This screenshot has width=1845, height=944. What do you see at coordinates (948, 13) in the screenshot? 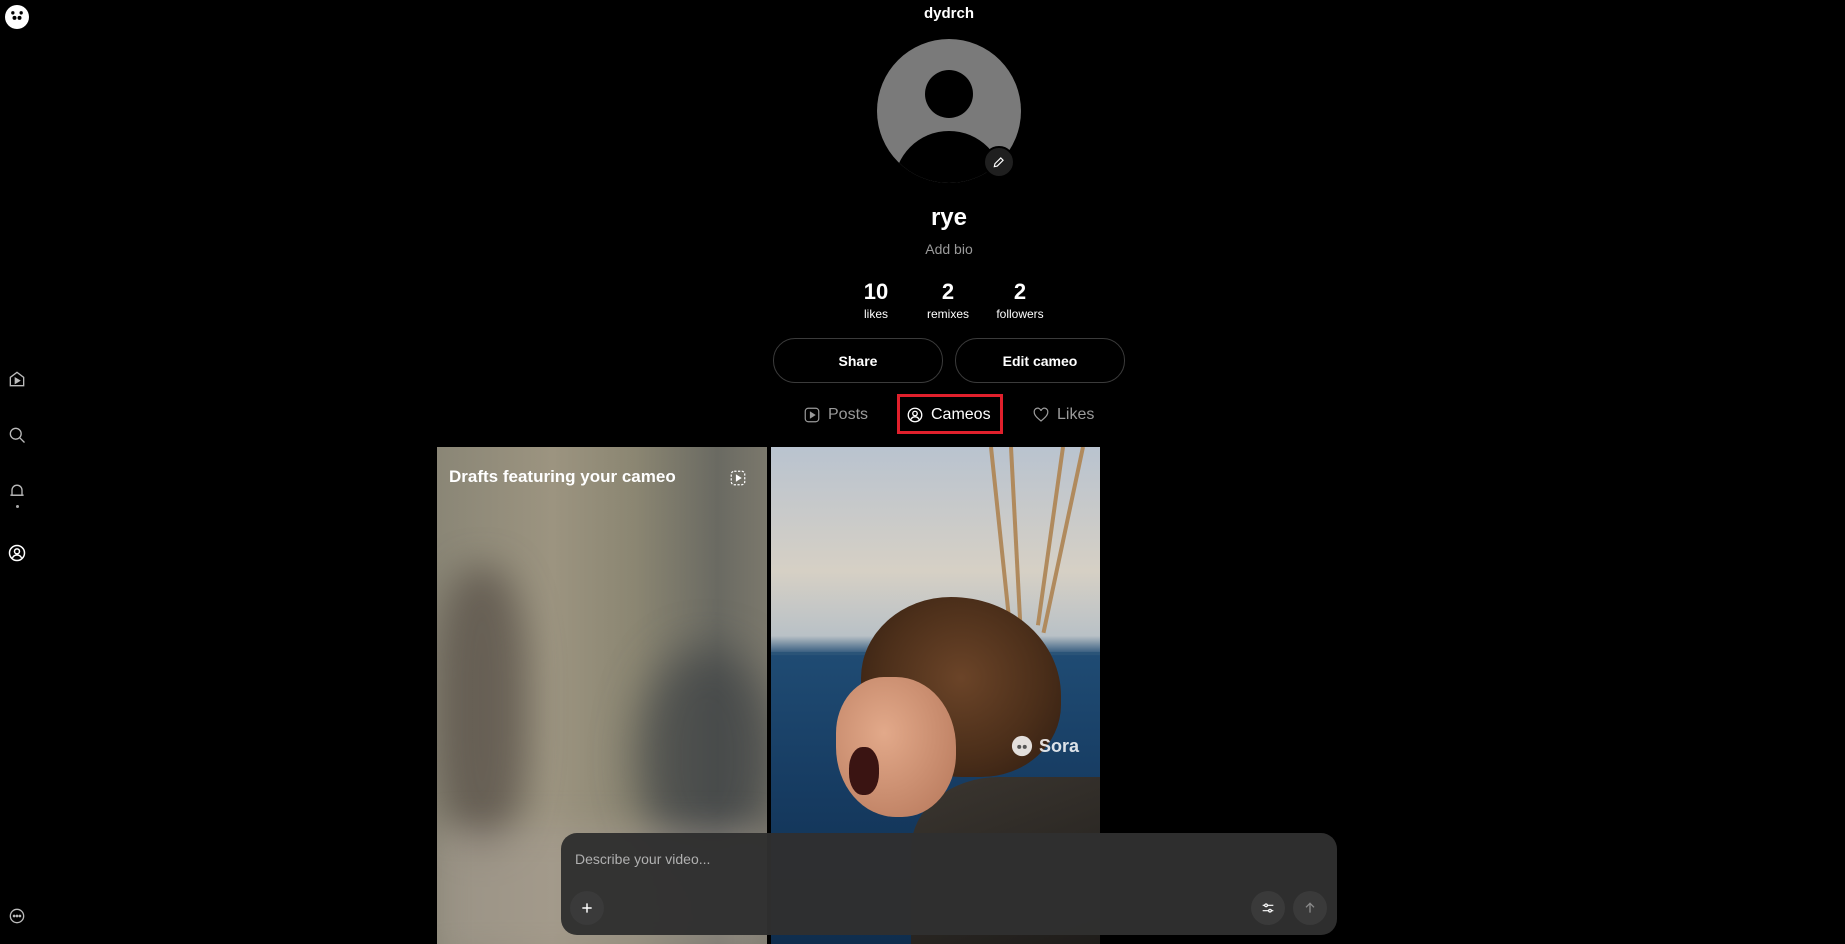
I see `header-username: dydrch` at bounding box center [948, 13].